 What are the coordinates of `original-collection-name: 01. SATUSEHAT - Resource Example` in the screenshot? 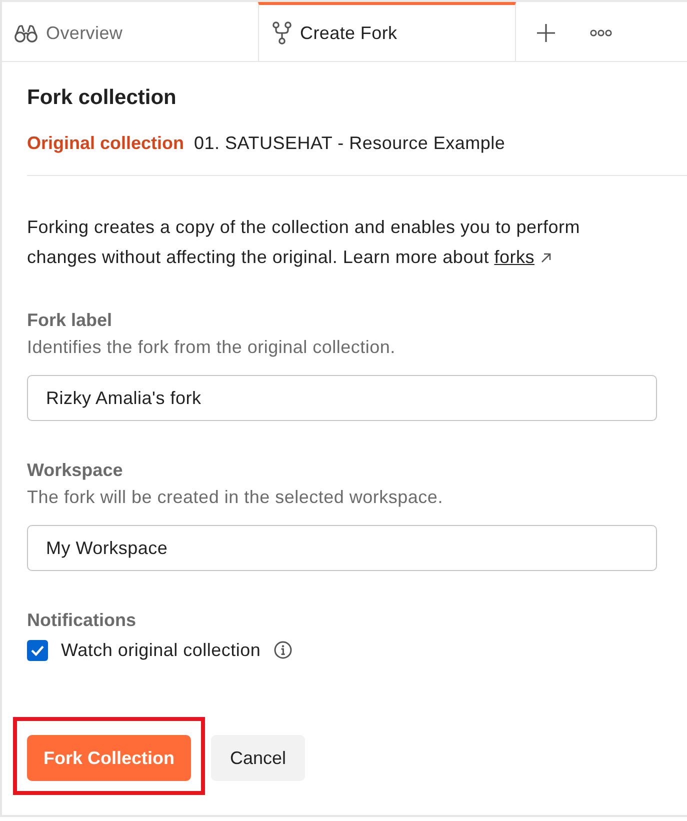 It's located at (350, 143).